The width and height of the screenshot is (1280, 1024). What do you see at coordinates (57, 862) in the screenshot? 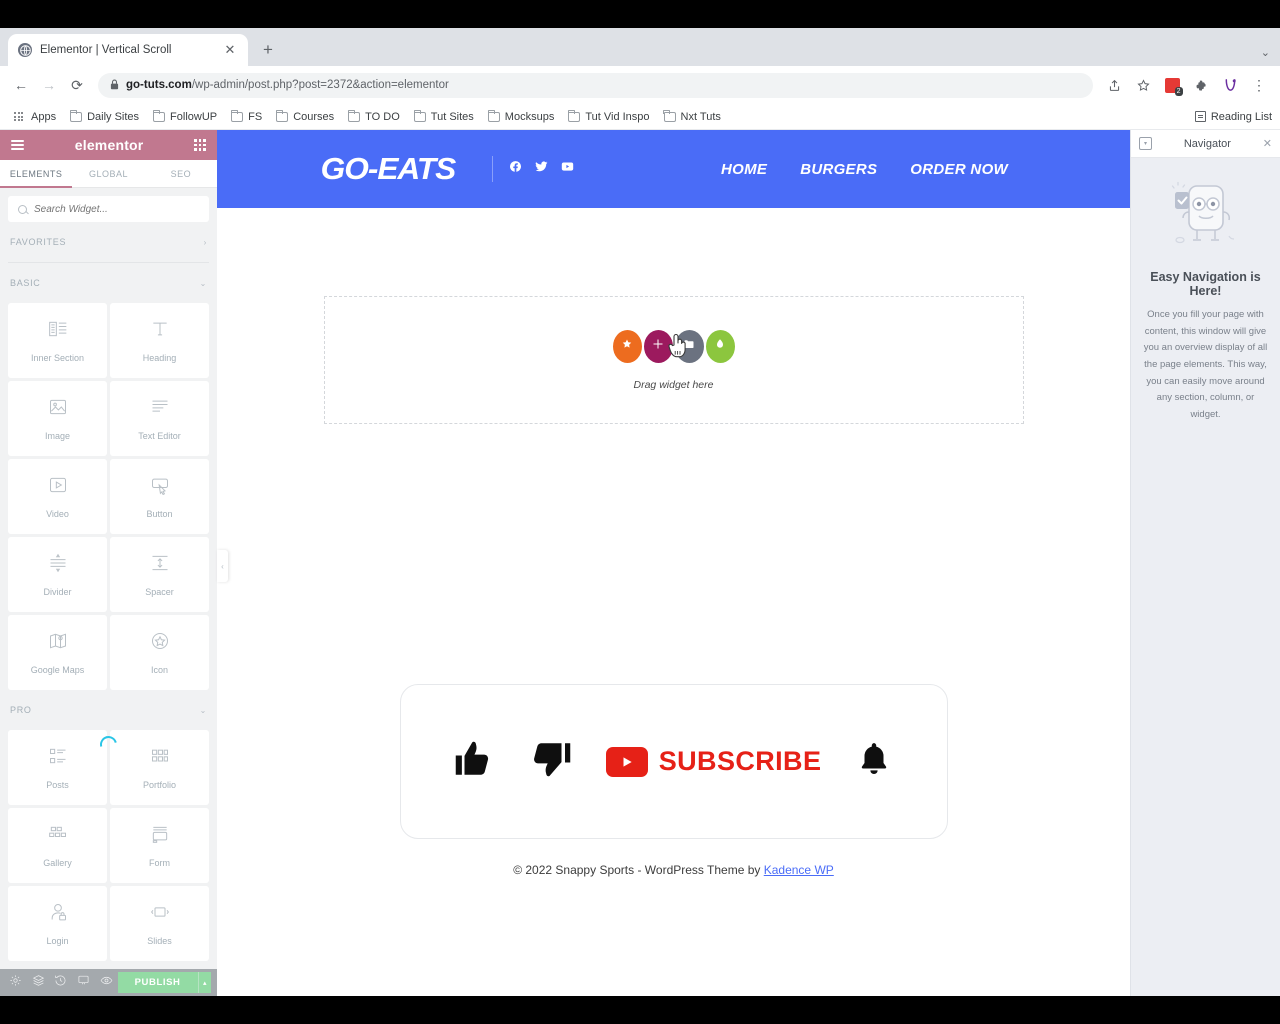
I see `widget-label: Gallery` at bounding box center [57, 862].